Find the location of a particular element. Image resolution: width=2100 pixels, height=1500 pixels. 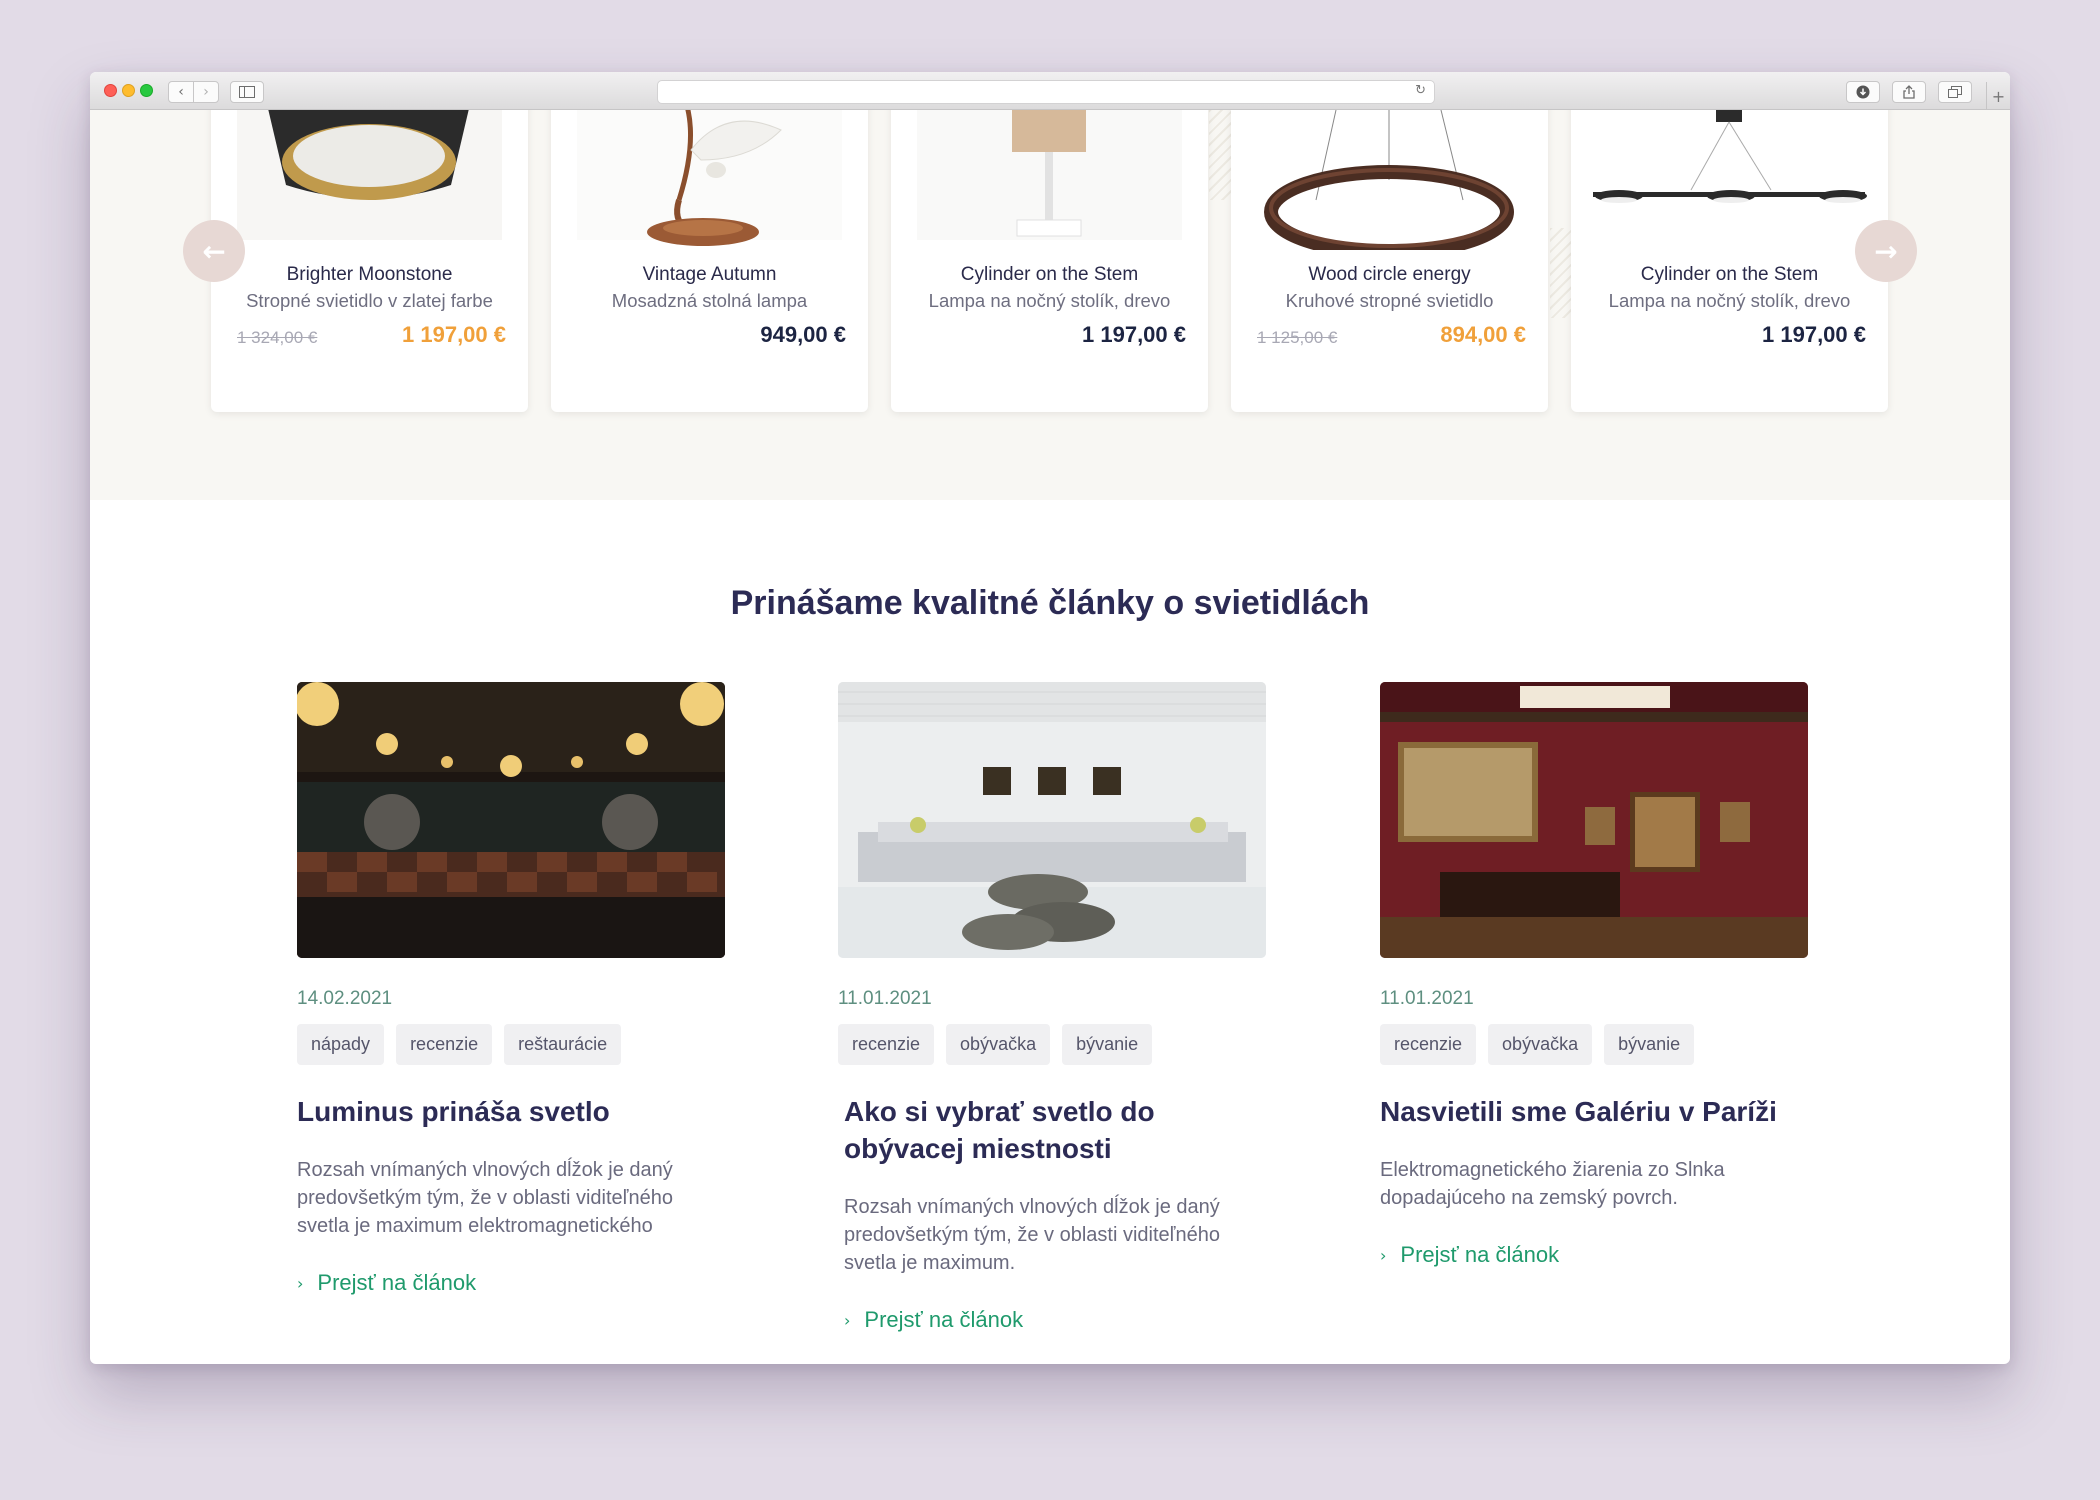

forward-button: › is located at coordinates (206, 92).